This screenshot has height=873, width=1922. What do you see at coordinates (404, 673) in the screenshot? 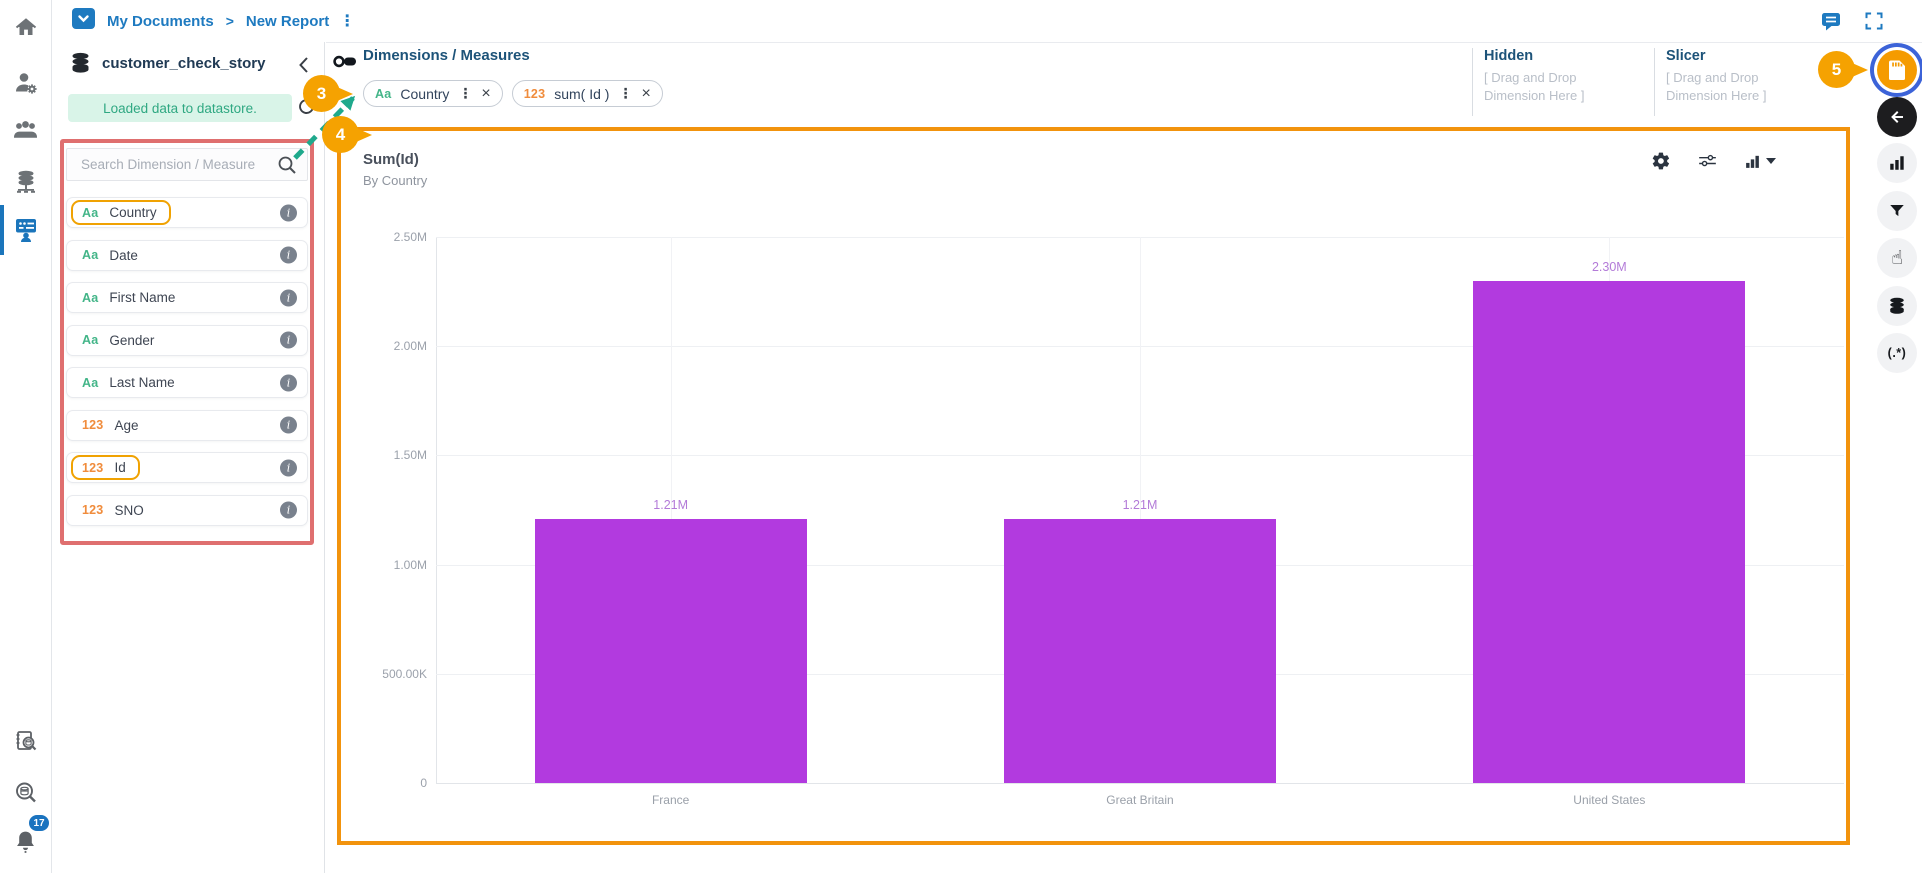
I see `y-tick-label: 500.00K` at bounding box center [404, 673].